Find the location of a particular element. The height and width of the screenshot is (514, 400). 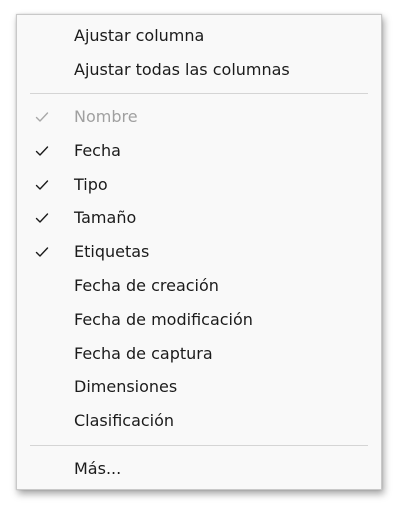

menu-item-ajustar-todas-las-columnas: Ajustar todas las columnas is located at coordinates (199, 70).